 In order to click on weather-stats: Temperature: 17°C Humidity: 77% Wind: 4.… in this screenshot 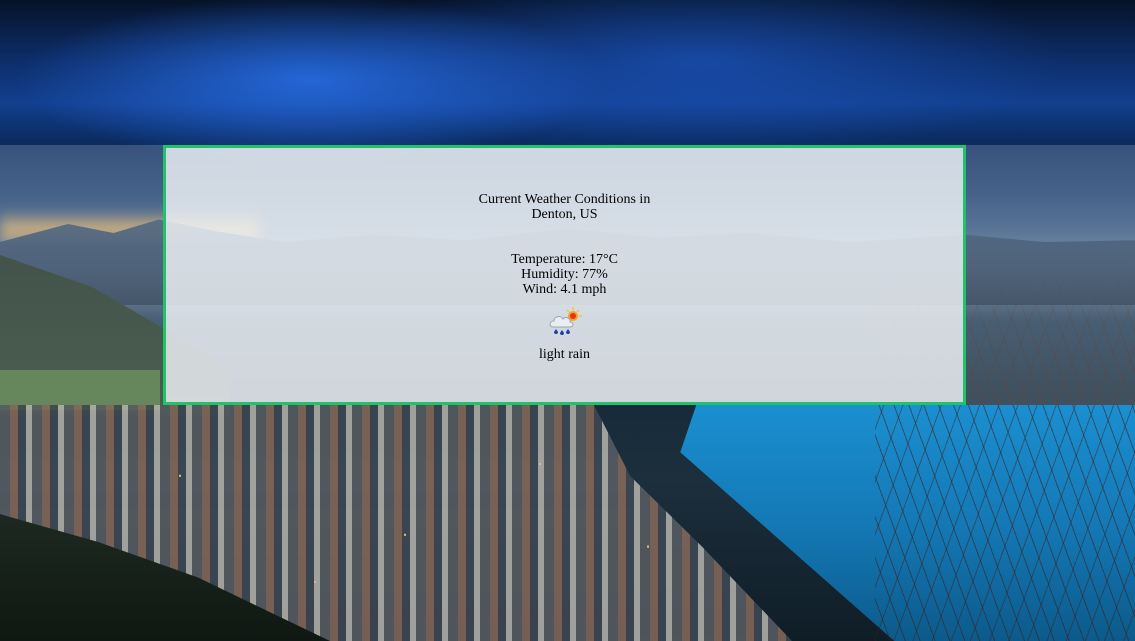, I will do `click(564, 274)`.